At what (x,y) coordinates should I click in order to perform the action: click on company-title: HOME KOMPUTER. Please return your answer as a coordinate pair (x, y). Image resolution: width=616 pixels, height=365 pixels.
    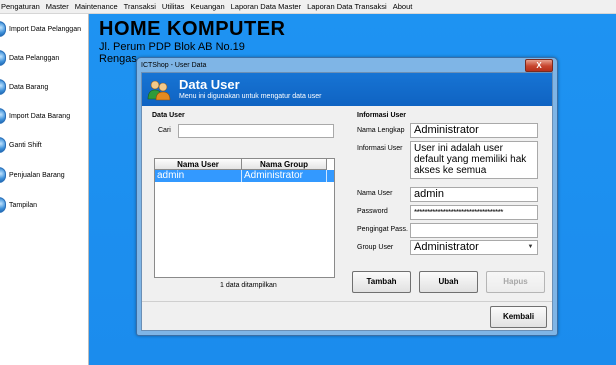
    Looking at the image, I should click on (192, 29).